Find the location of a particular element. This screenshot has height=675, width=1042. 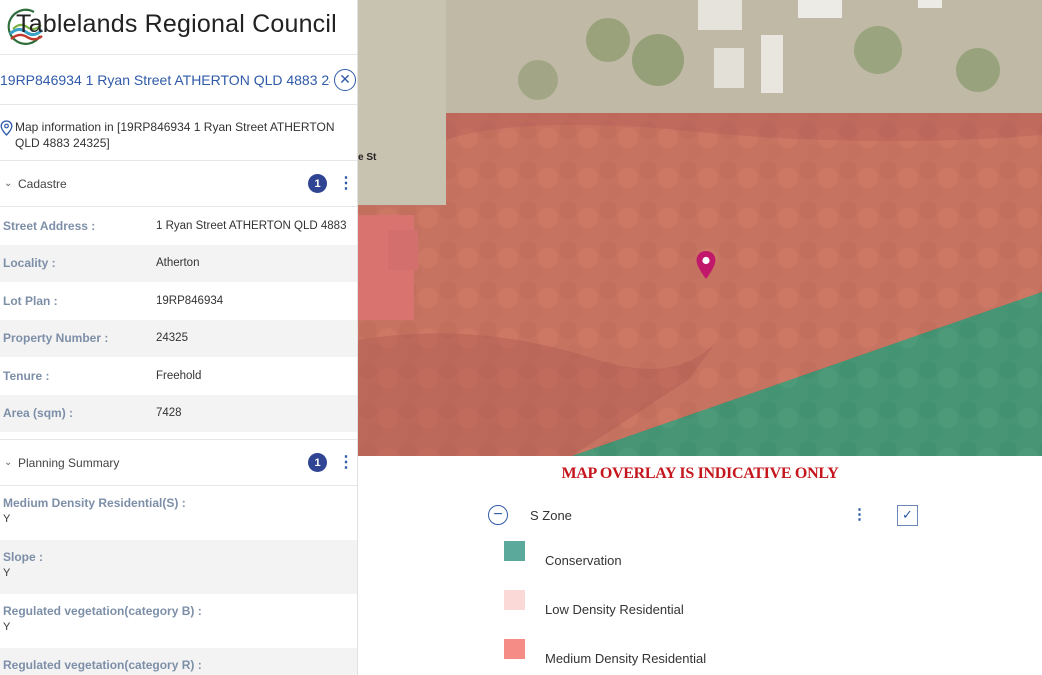

collapse-layer-button: − is located at coordinates (498, 515).